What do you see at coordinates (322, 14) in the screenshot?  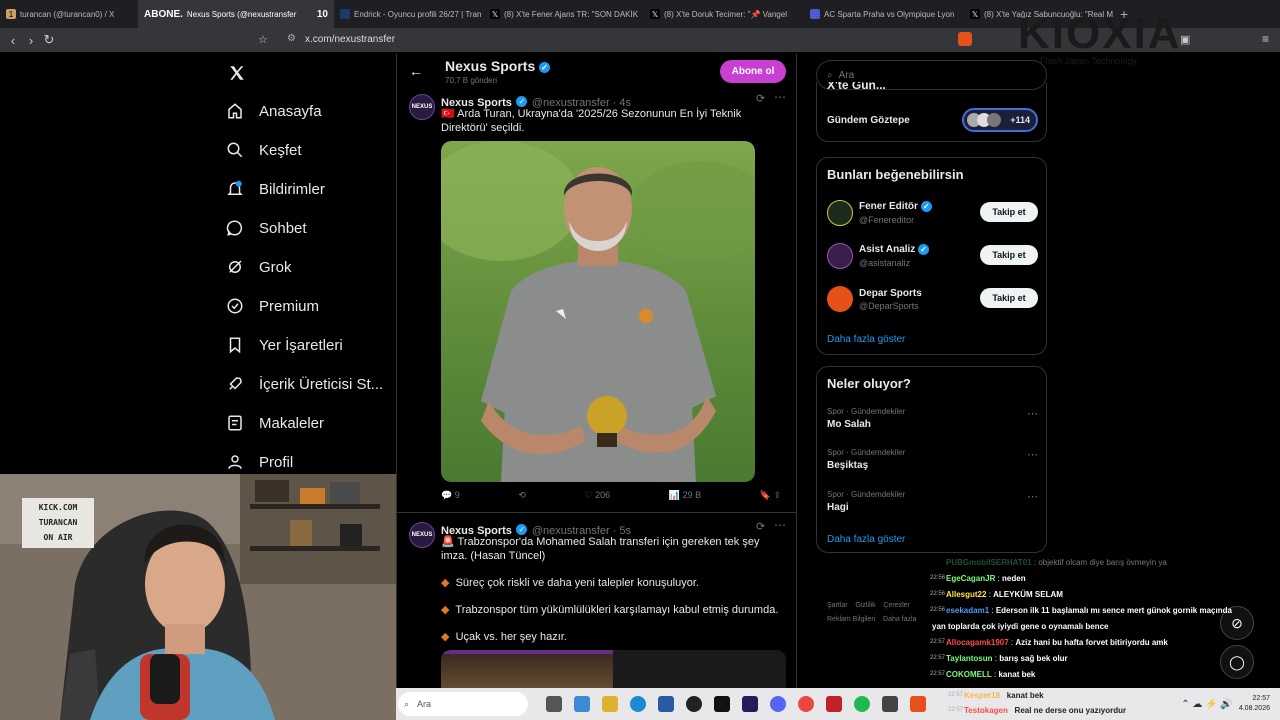 I see `tab-count: 10` at bounding box center [322, 14].